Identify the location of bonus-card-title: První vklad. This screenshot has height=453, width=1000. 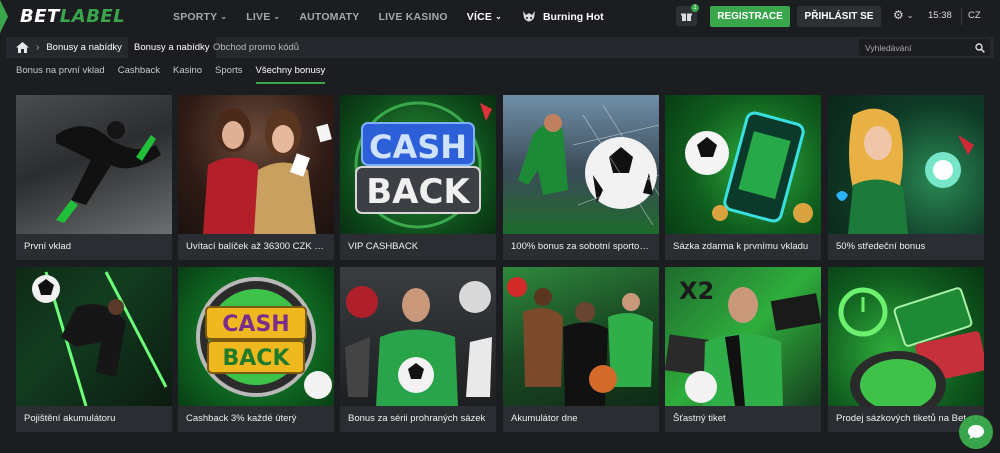
(47, 246).